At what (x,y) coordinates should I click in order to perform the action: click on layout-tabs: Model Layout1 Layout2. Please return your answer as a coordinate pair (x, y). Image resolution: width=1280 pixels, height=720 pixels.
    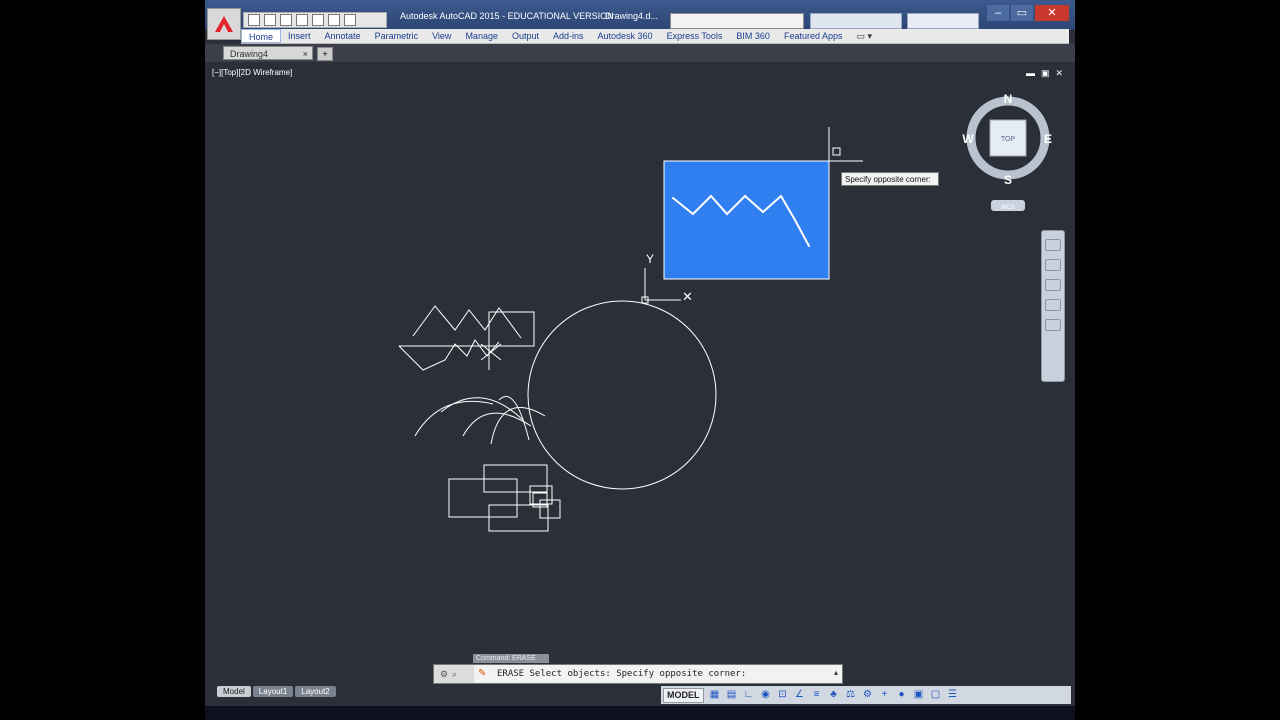
    Looking at the image, I should click on (276, 691).